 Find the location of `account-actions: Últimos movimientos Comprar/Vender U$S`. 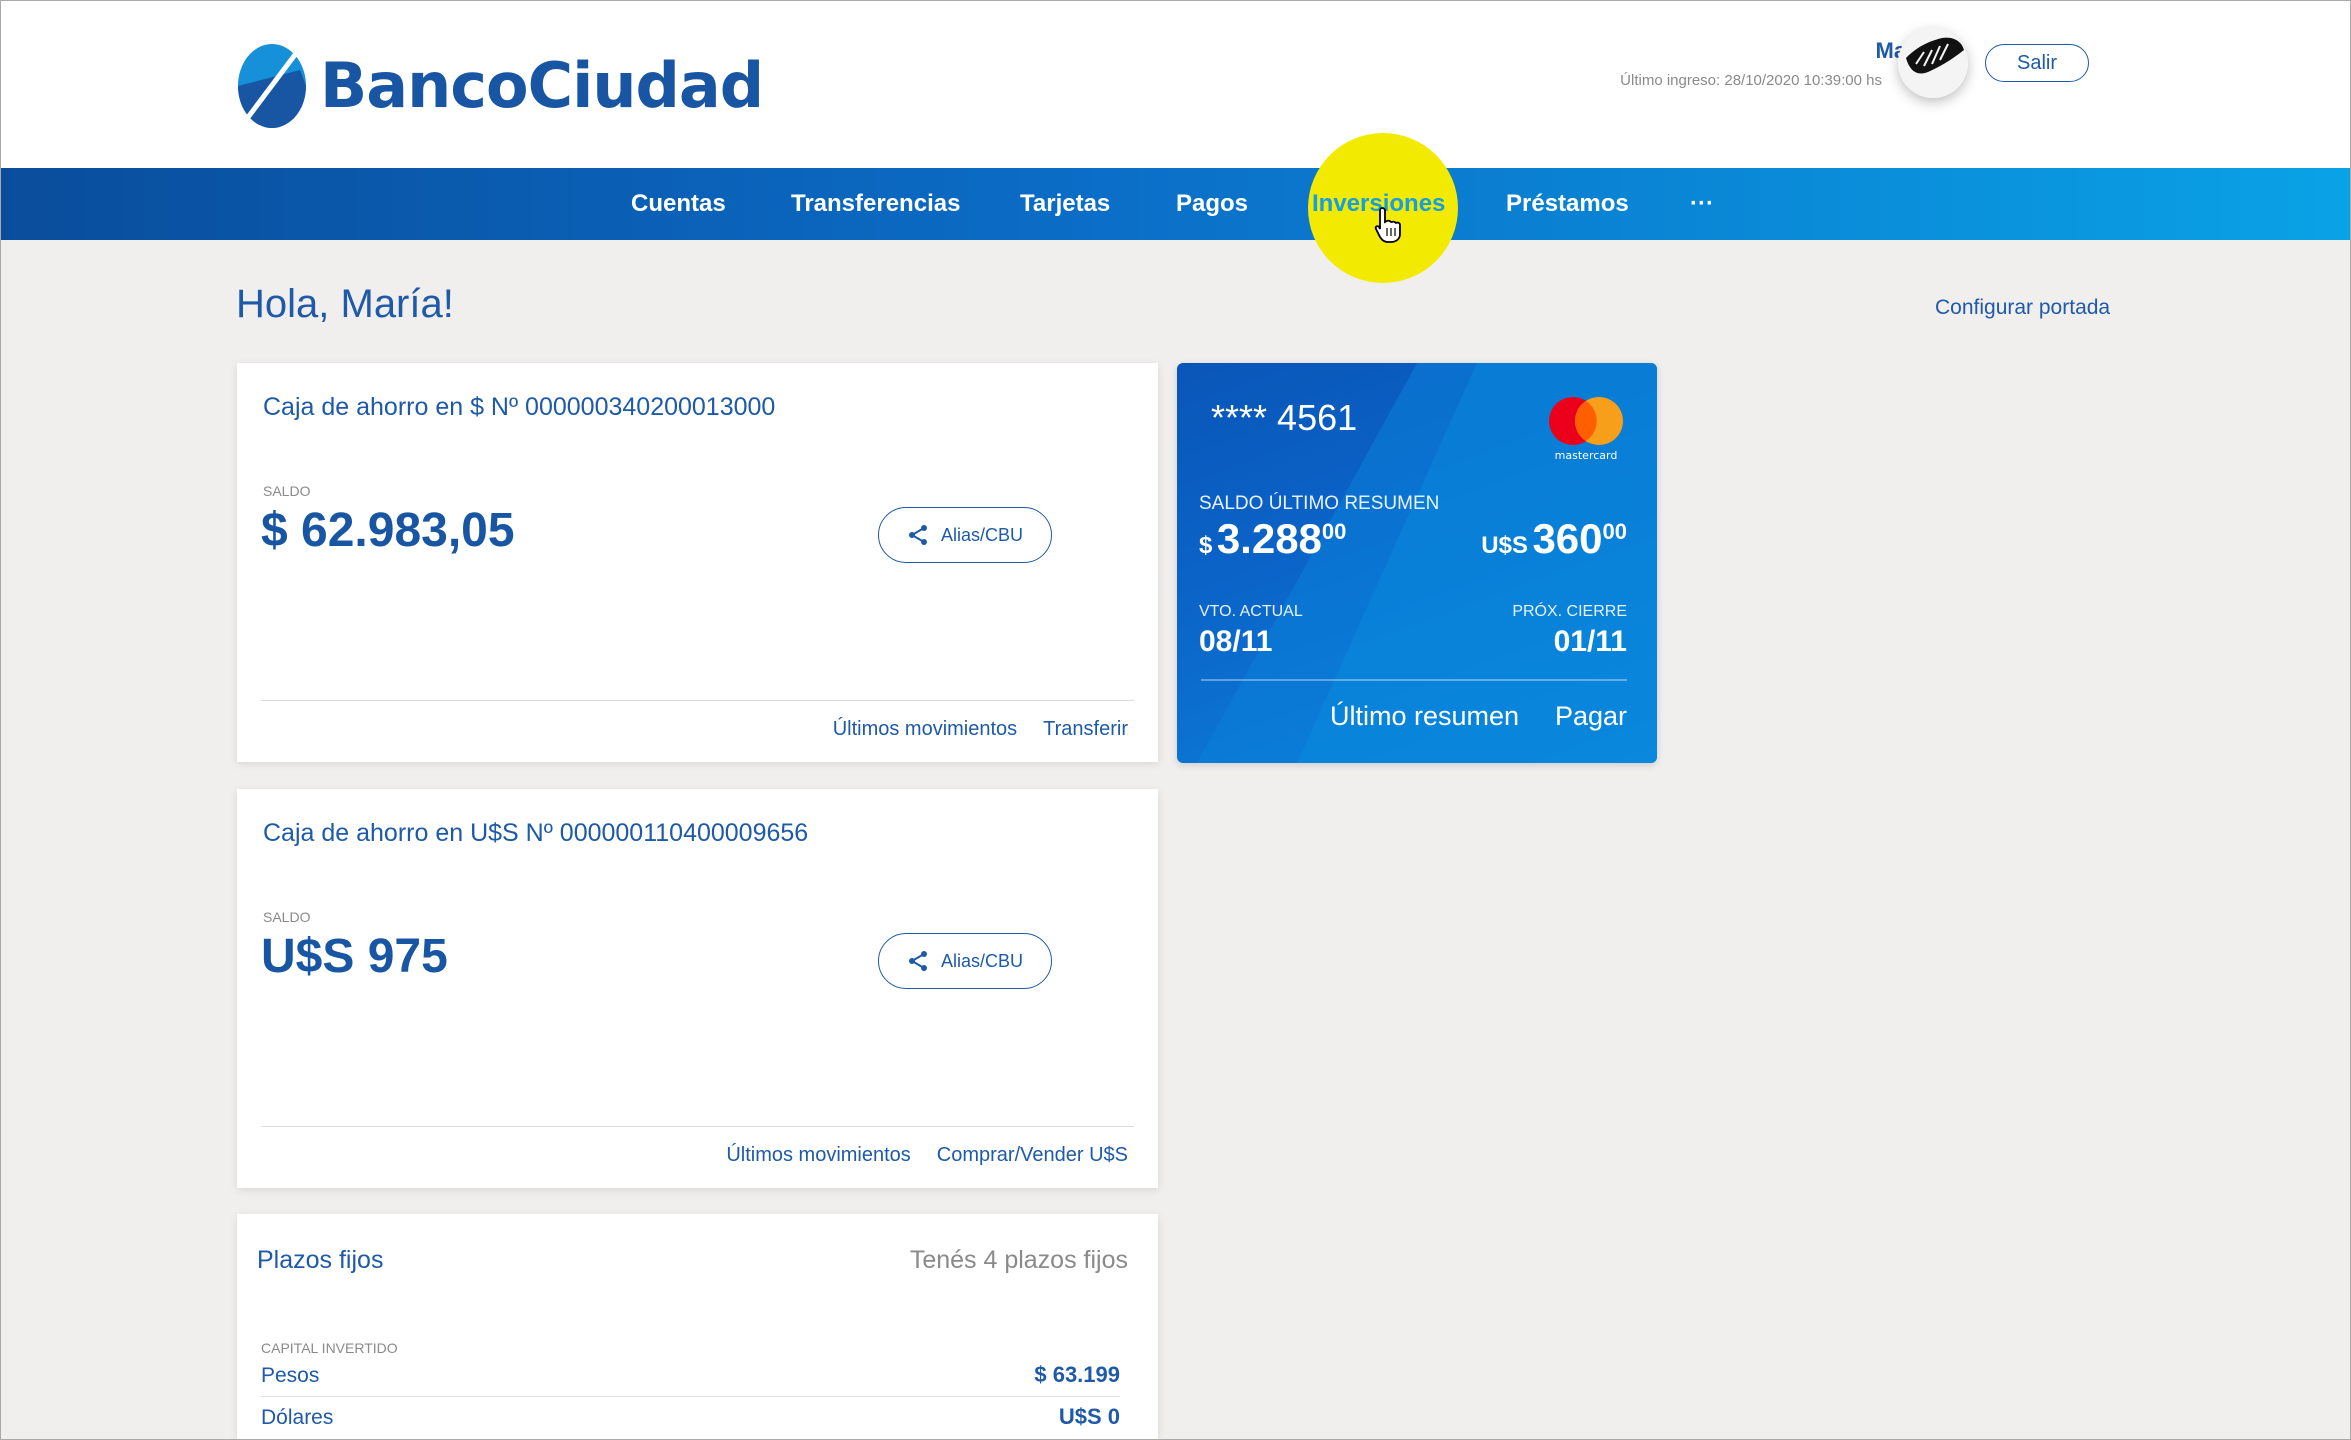

account-actions: Últimos movimientos Comprar/Vender U$S is located at coordinates (927, 1155).